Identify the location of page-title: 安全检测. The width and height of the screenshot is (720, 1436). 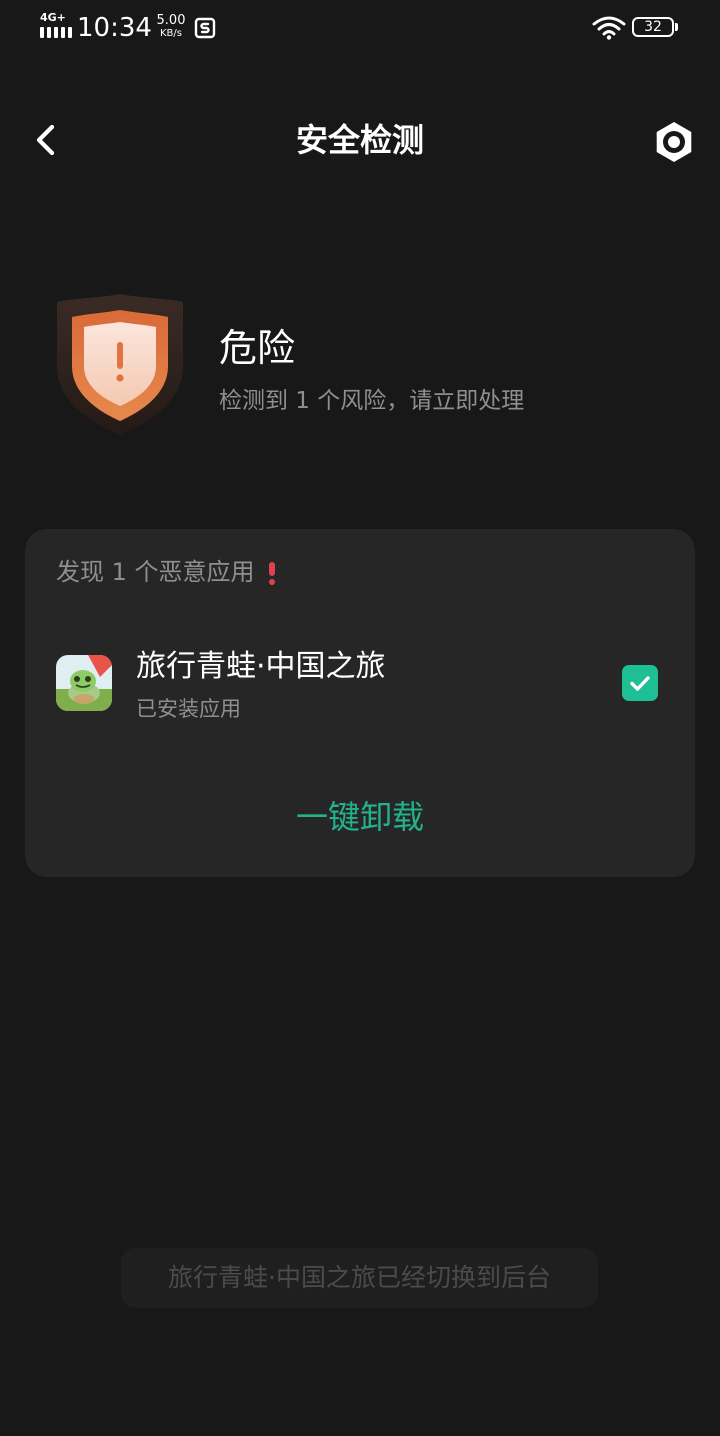
(359, 140).